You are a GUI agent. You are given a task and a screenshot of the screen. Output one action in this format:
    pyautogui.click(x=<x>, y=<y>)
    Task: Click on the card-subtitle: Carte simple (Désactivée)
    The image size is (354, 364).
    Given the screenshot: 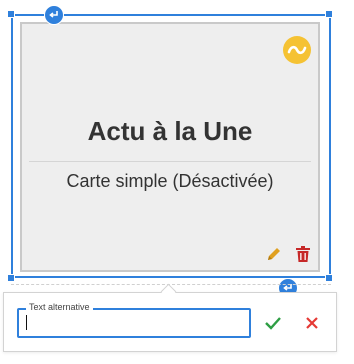 What is the action you would take?
    pyautogui.click(x=170, y=181)
    